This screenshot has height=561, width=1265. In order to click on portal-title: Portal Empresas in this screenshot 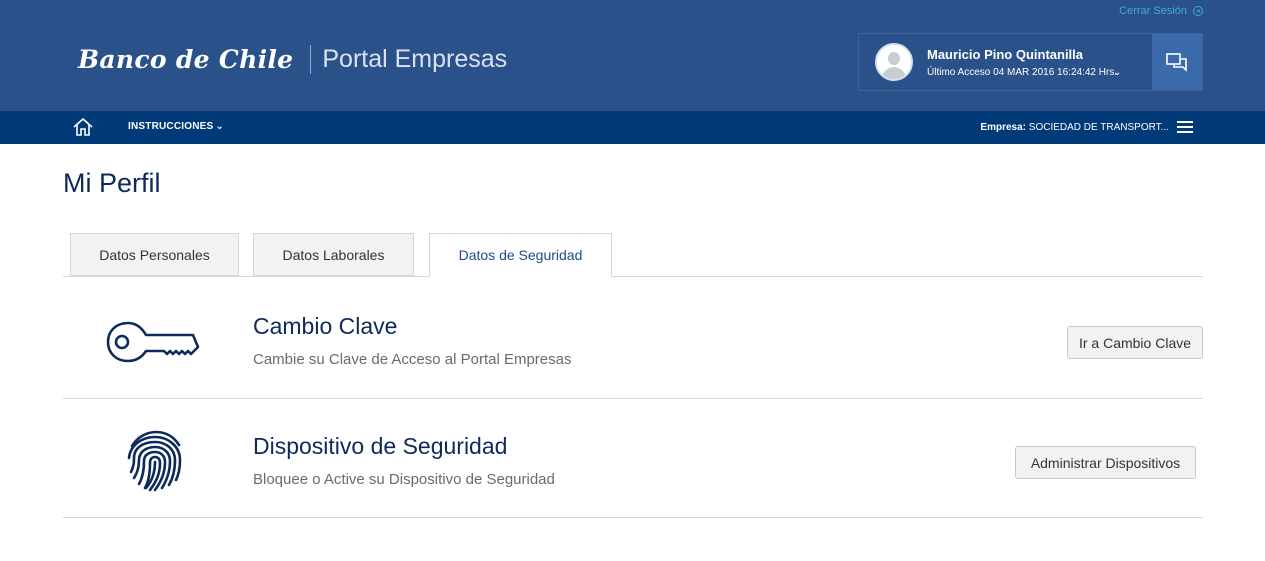, I will do `click(415, 59)`.